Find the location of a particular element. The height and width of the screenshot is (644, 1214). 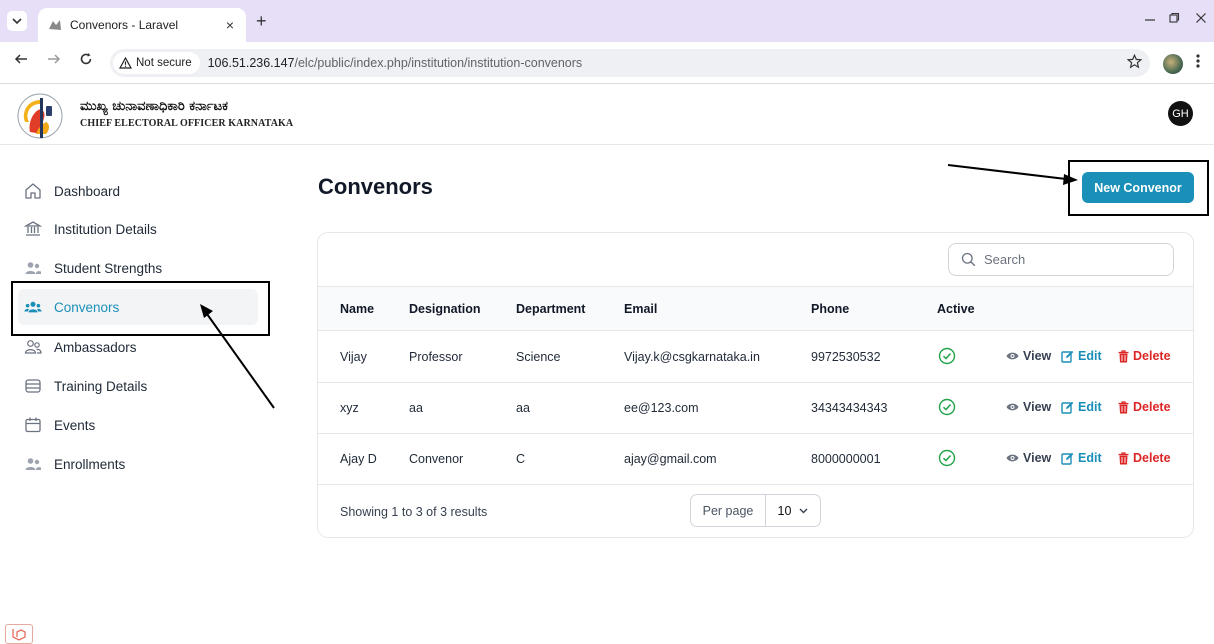

laravel-debug-icon is located at coordinates (19, 634).